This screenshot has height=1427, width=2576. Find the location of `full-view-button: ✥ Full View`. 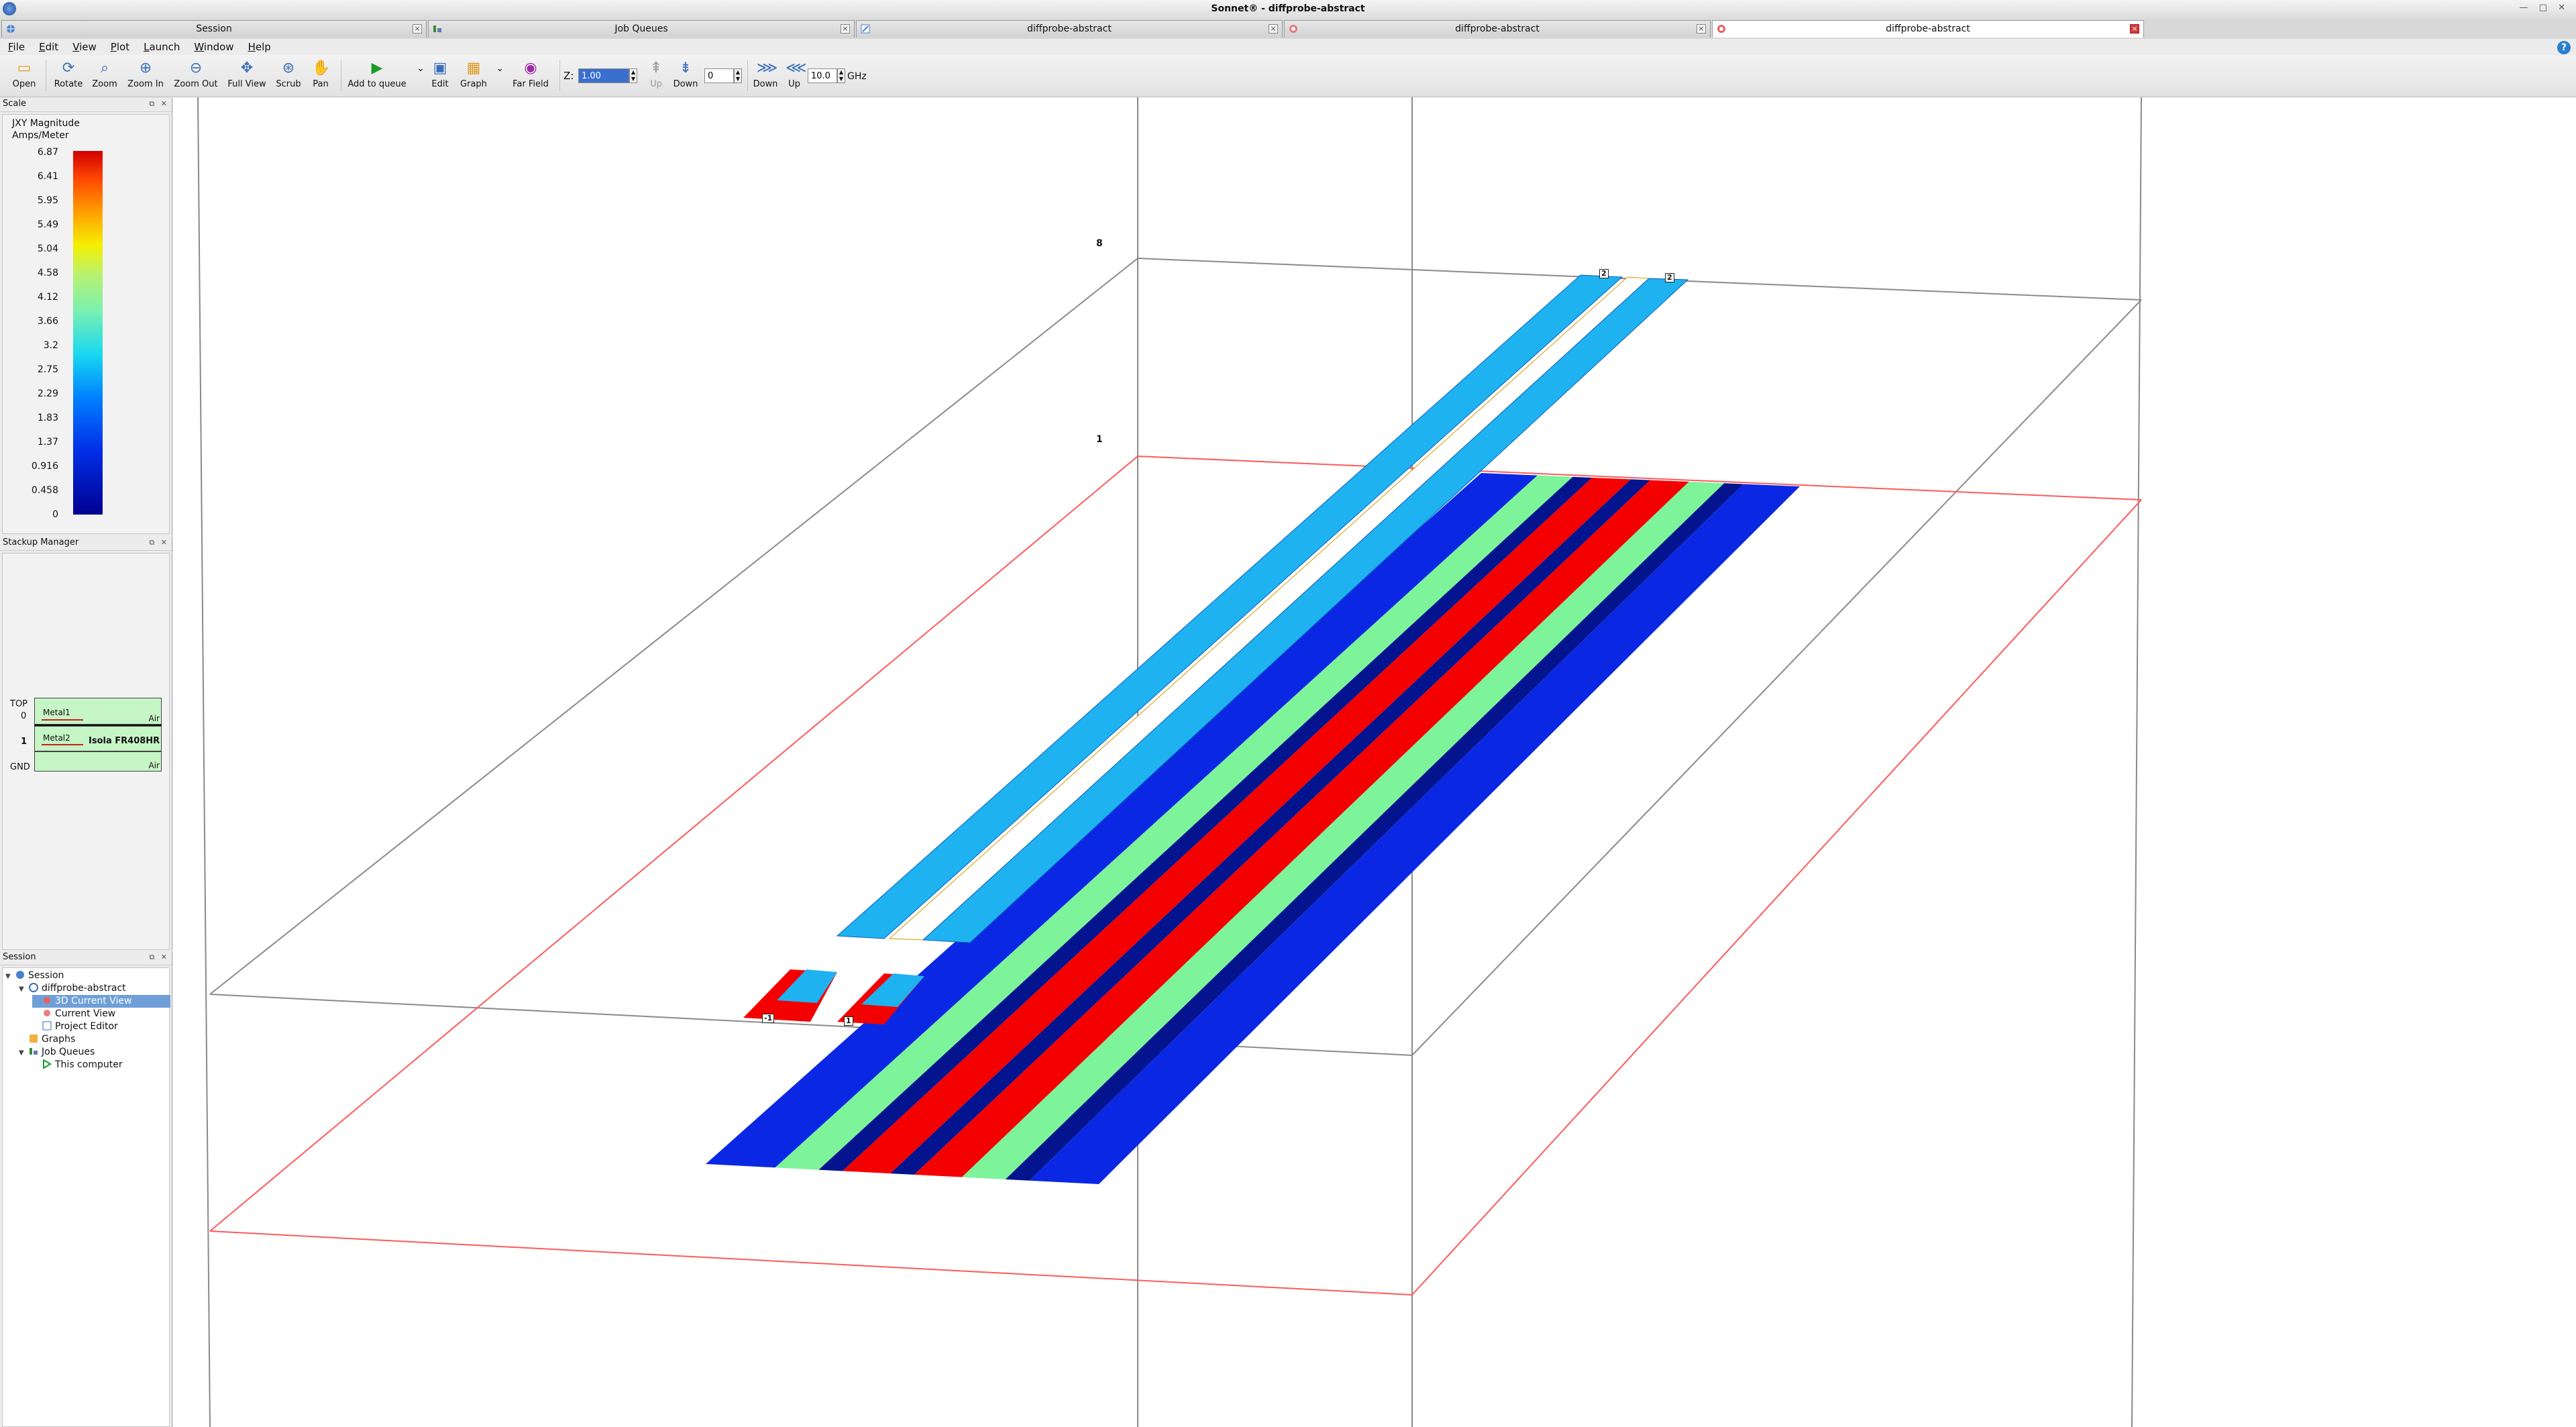

full-view-button: ✥ Full View is located at coordinates (246, 75).